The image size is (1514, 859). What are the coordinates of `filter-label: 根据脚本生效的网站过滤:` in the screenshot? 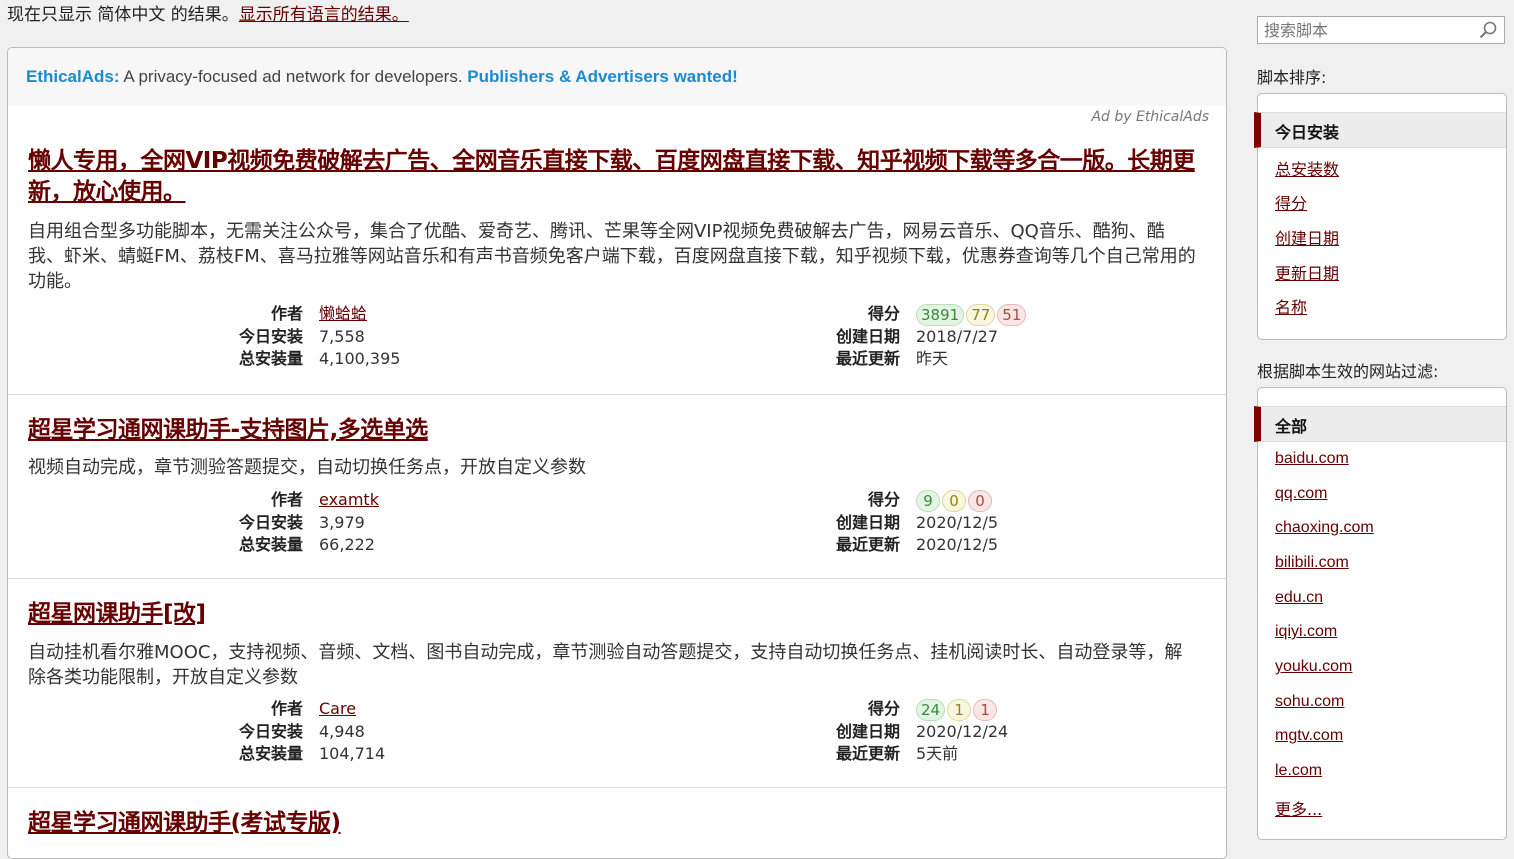 It's located at (1348, 371).